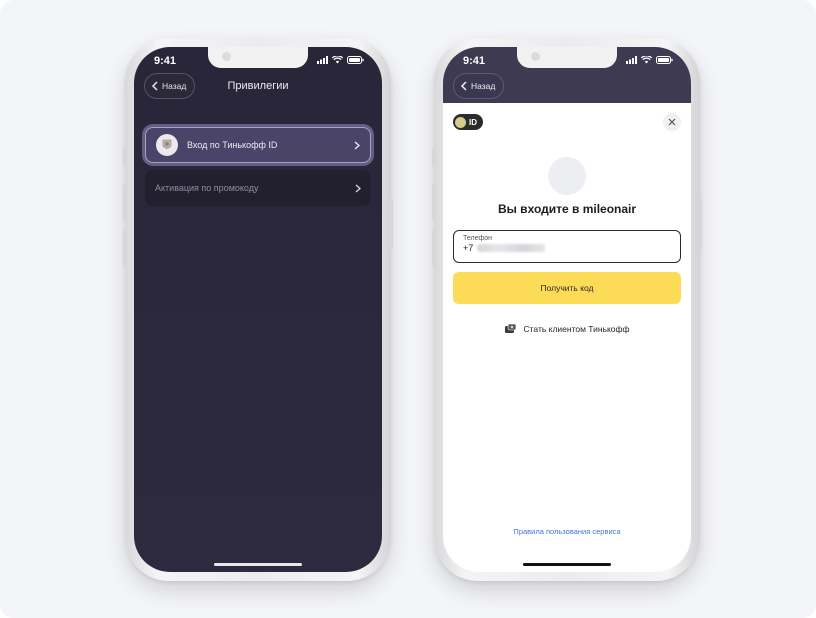 The width and height of the screenshot is (816, 618). I want to click on get-code-button: Получить код, so click(567, 288).